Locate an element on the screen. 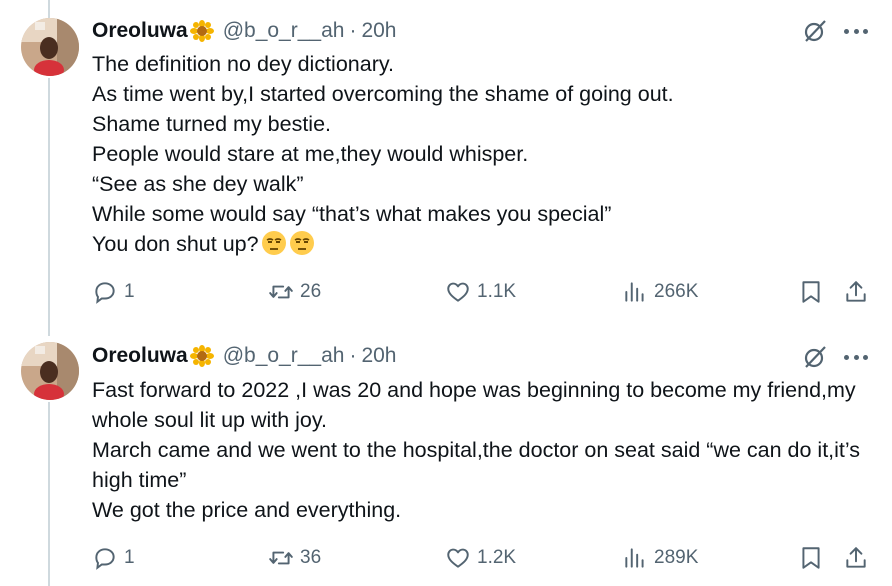 The image size is (892, 586). like-count: 1.2K is located at coordinates (497, 557).